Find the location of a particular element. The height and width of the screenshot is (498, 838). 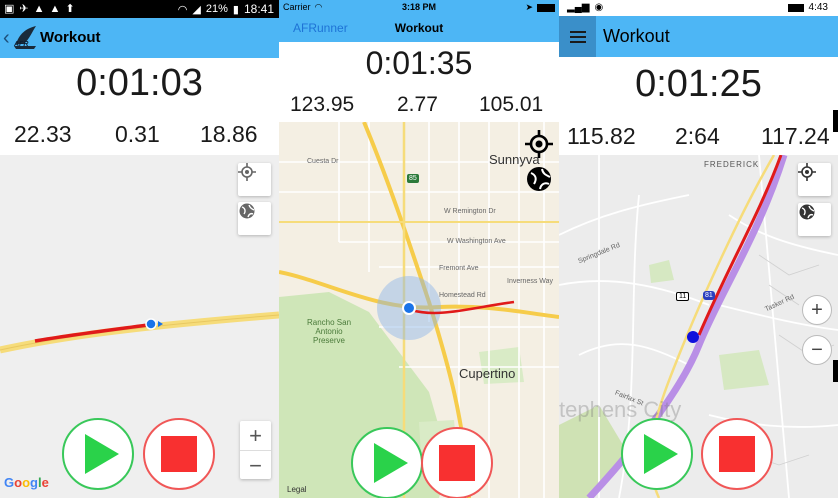

status-bar: ▂▄▆ ◉ 4:43 is located at coordinates (698, 8).